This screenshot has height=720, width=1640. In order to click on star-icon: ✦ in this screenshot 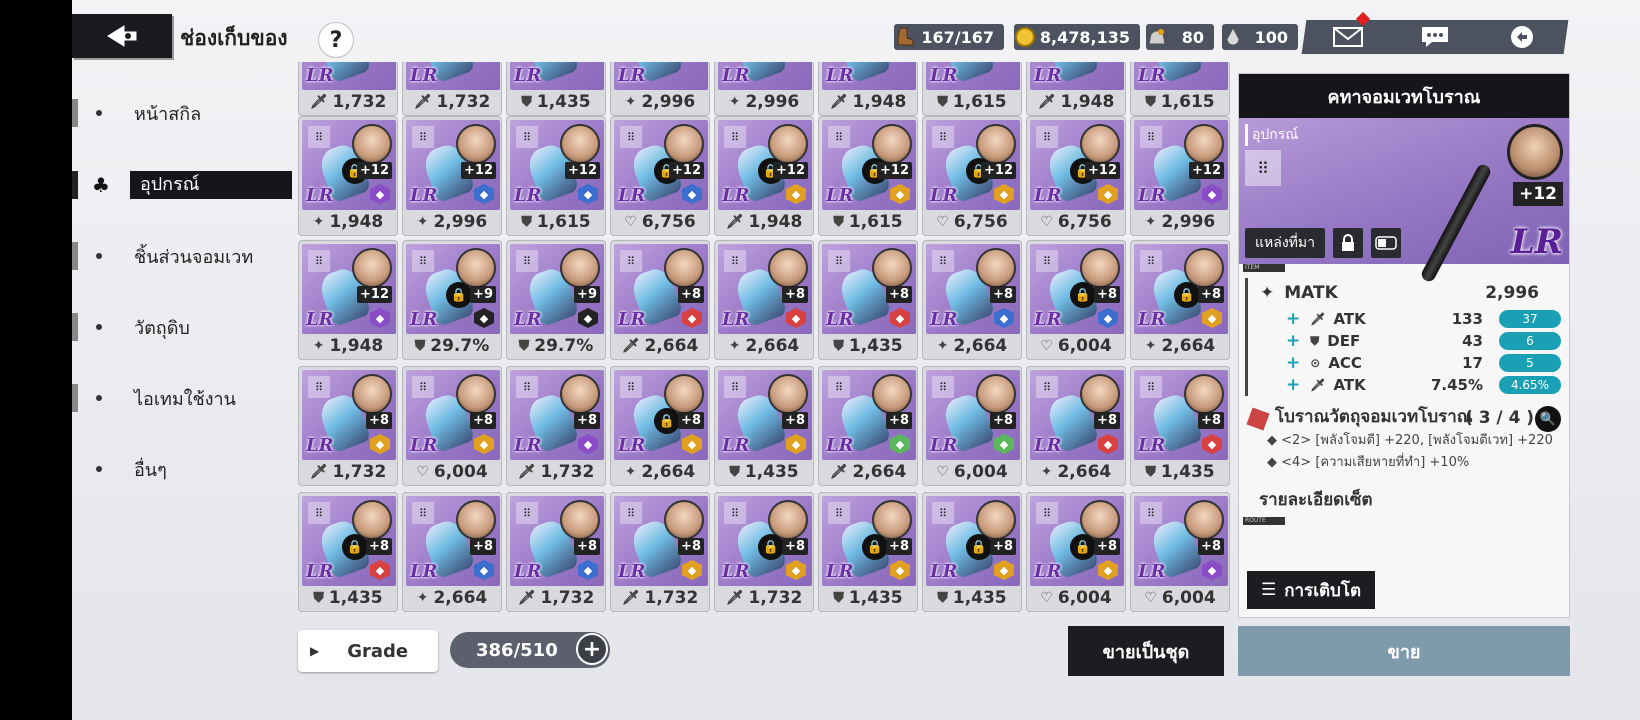, I will do `click(318, 346)`.